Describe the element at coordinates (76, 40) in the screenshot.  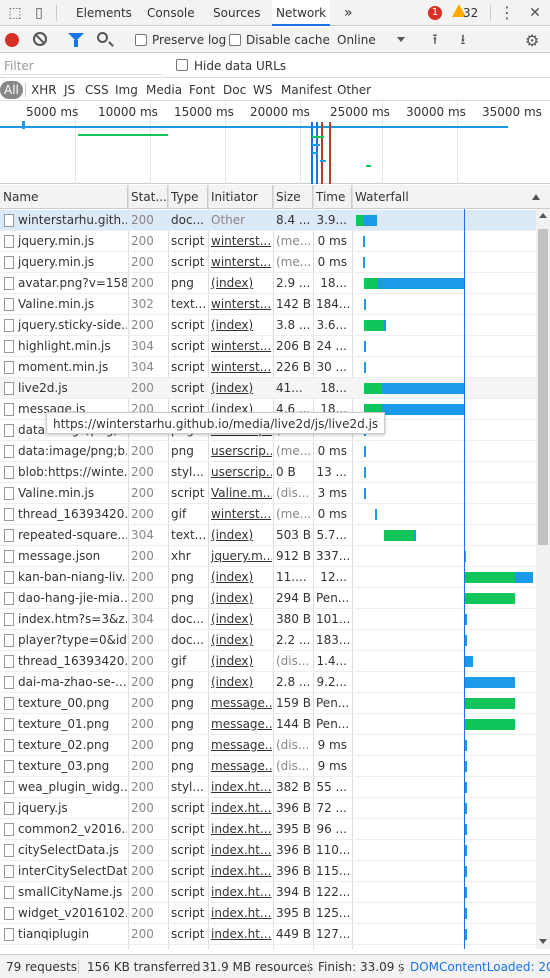
I see `filter-icon` at that location.